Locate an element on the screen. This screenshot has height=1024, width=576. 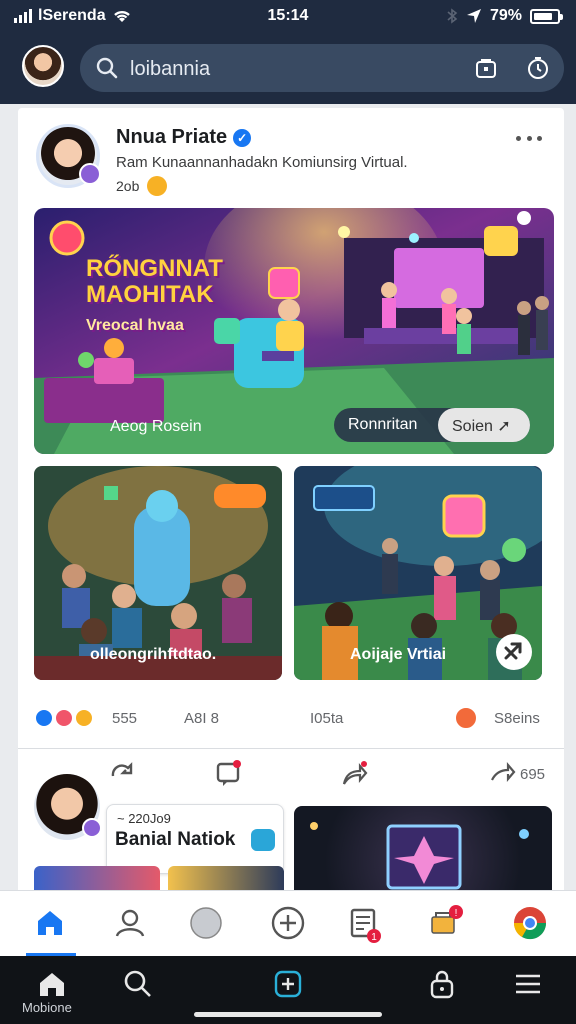
second-post-date: ~ 220Jo9 is located at coordinates (144, 818).